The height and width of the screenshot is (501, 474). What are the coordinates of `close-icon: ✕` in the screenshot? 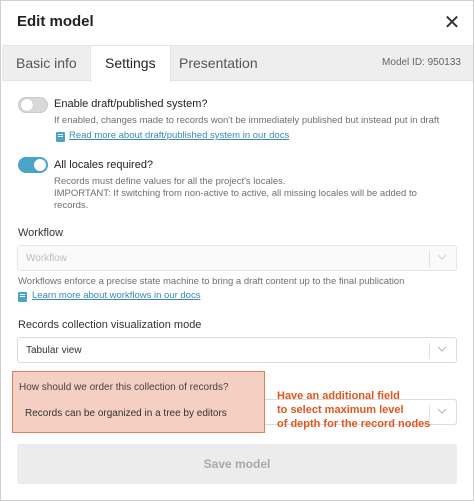 It's located at (452, 24).